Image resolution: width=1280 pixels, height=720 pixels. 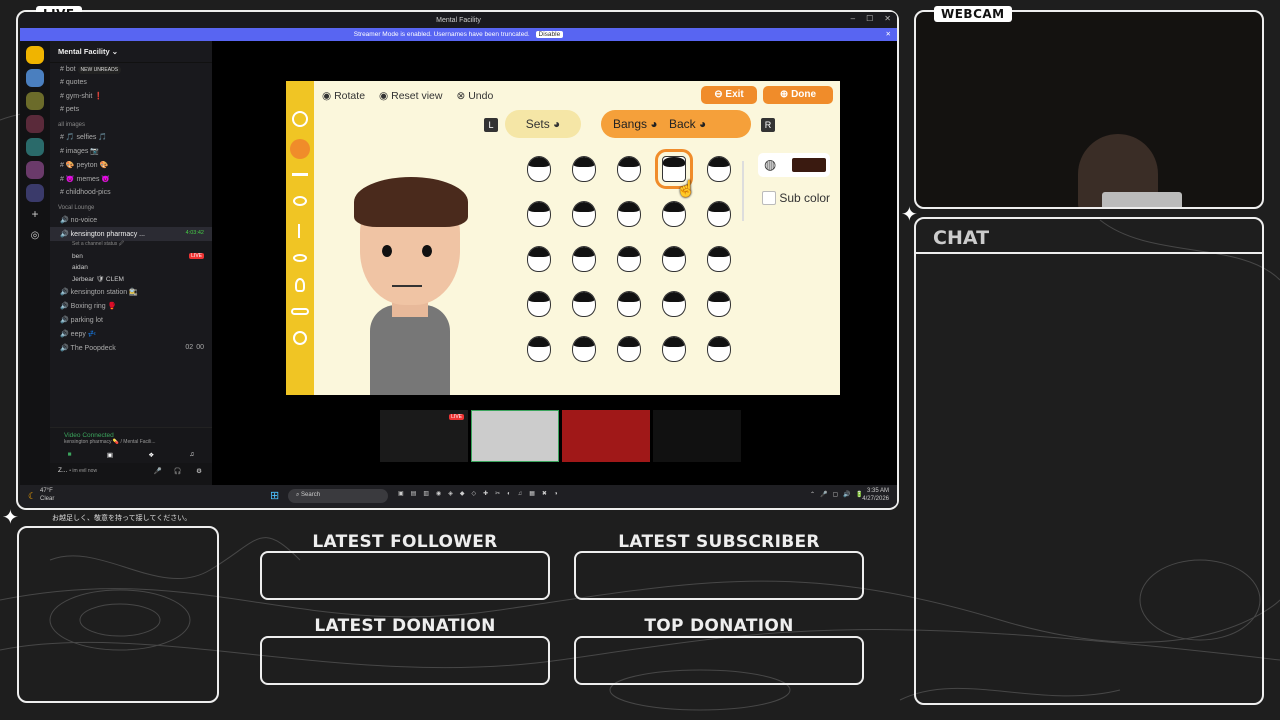 I want to click on close-icon: ✕, so click(x=887, y=18).